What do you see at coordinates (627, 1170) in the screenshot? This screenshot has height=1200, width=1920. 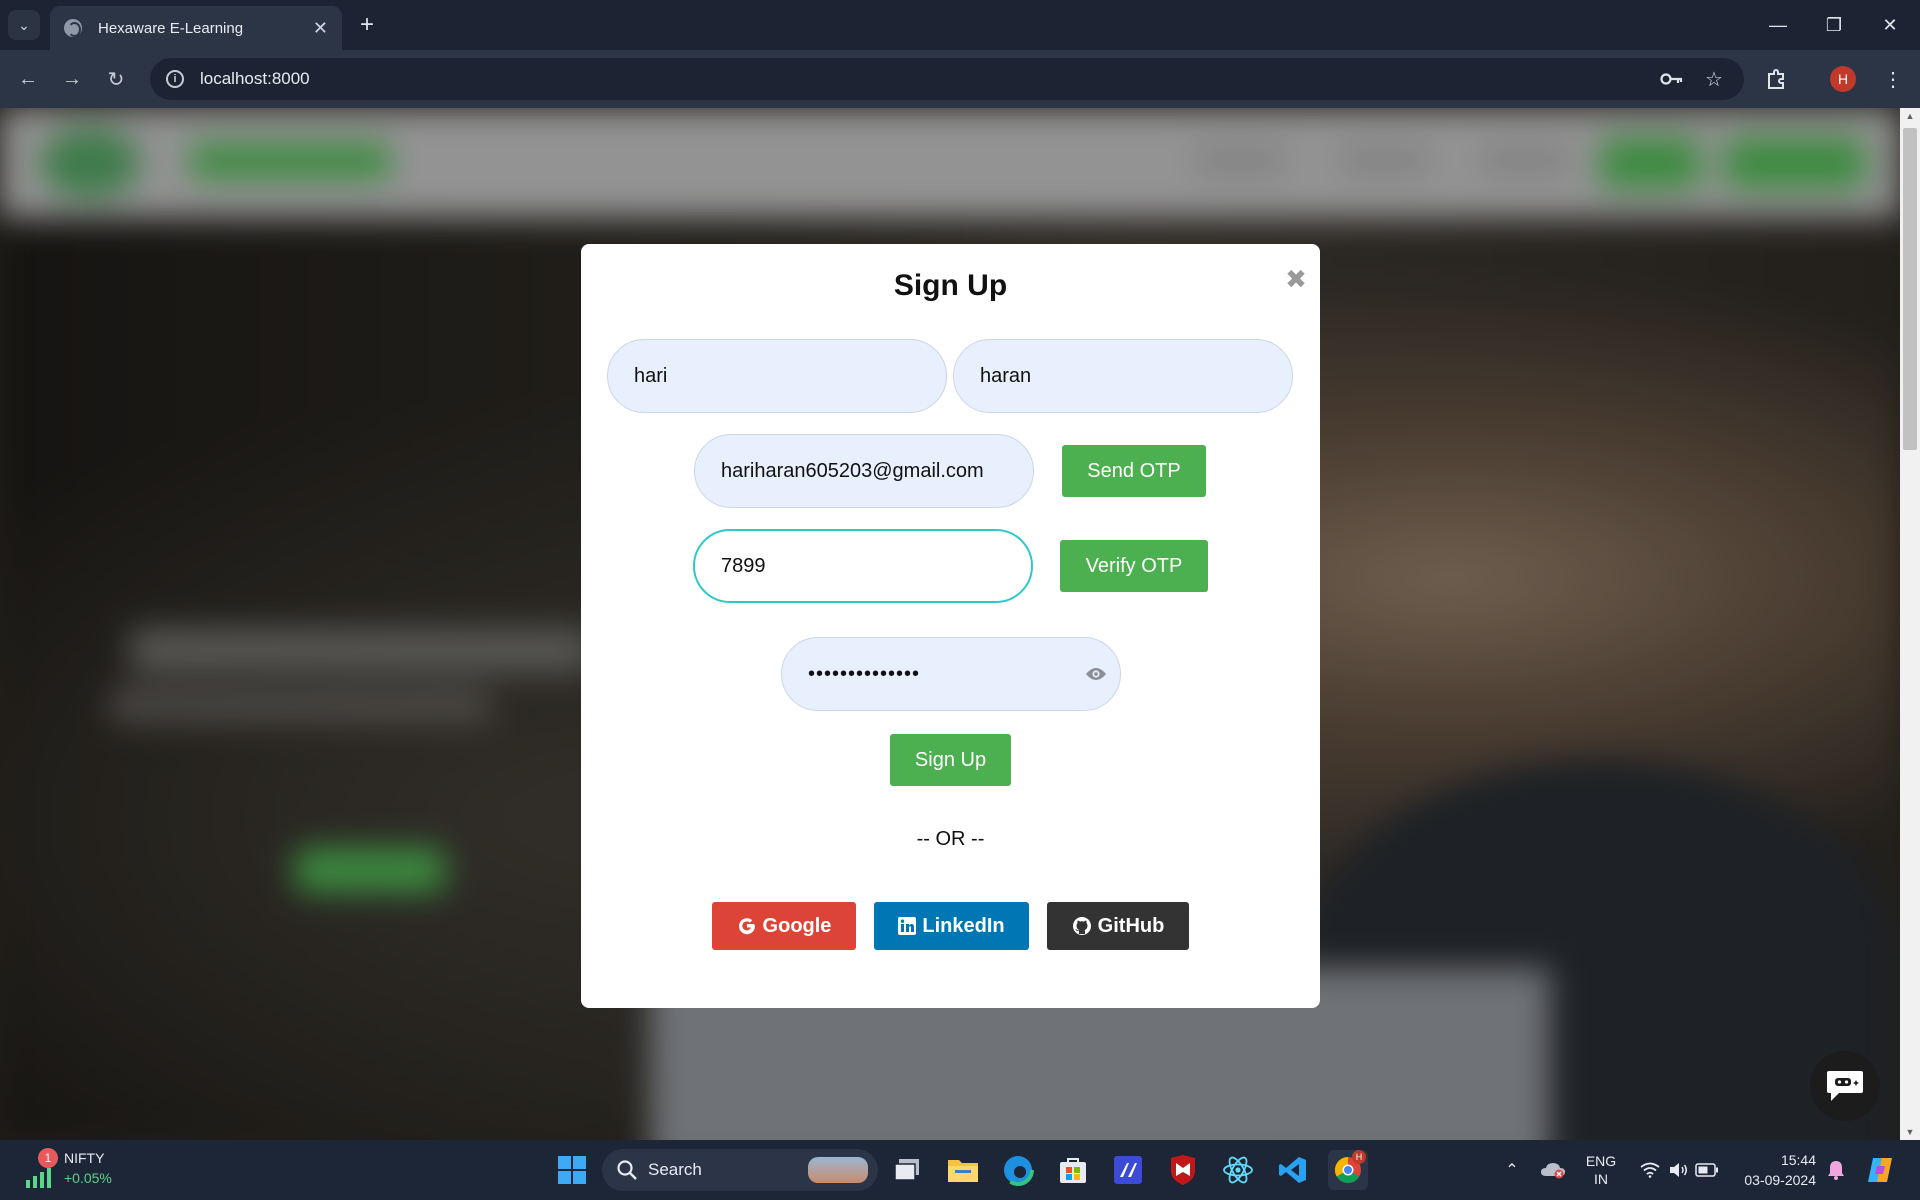 I see `search-icon` at bounding box center [627, 1170].